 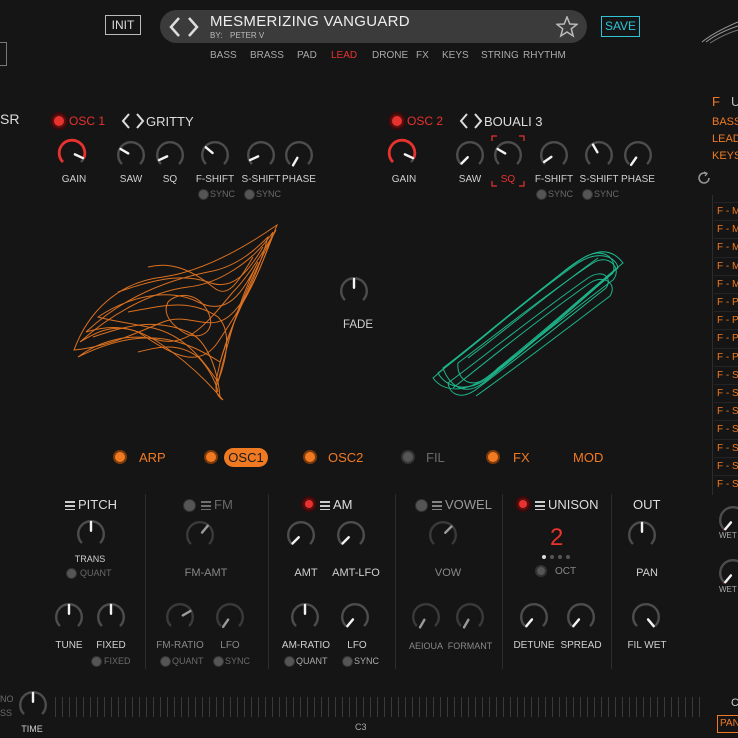 What do you see at coordinates (734, 101) in the screenshot?
I see `sidebar-header-u: U` at bounding box center [734, 101].